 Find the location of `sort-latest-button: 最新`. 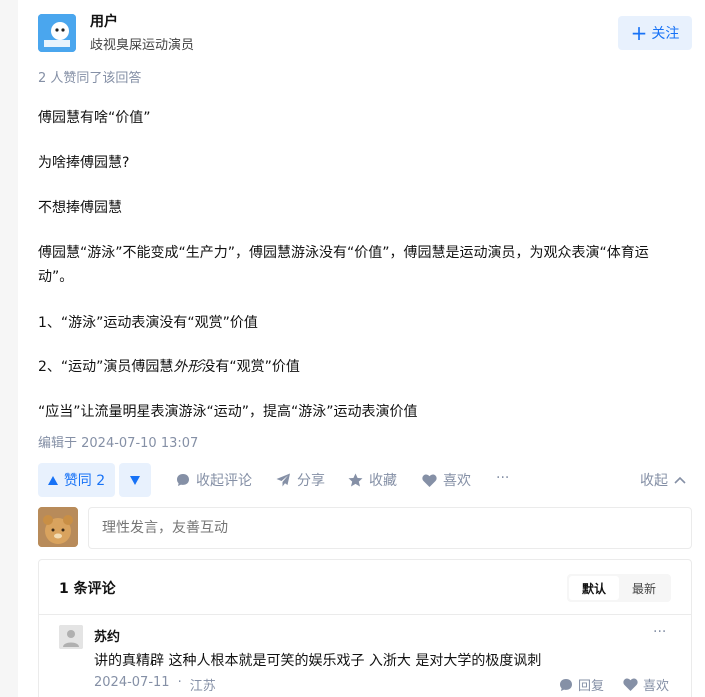

sort-latest-button: 最新 is located at coordinates (644, 588).